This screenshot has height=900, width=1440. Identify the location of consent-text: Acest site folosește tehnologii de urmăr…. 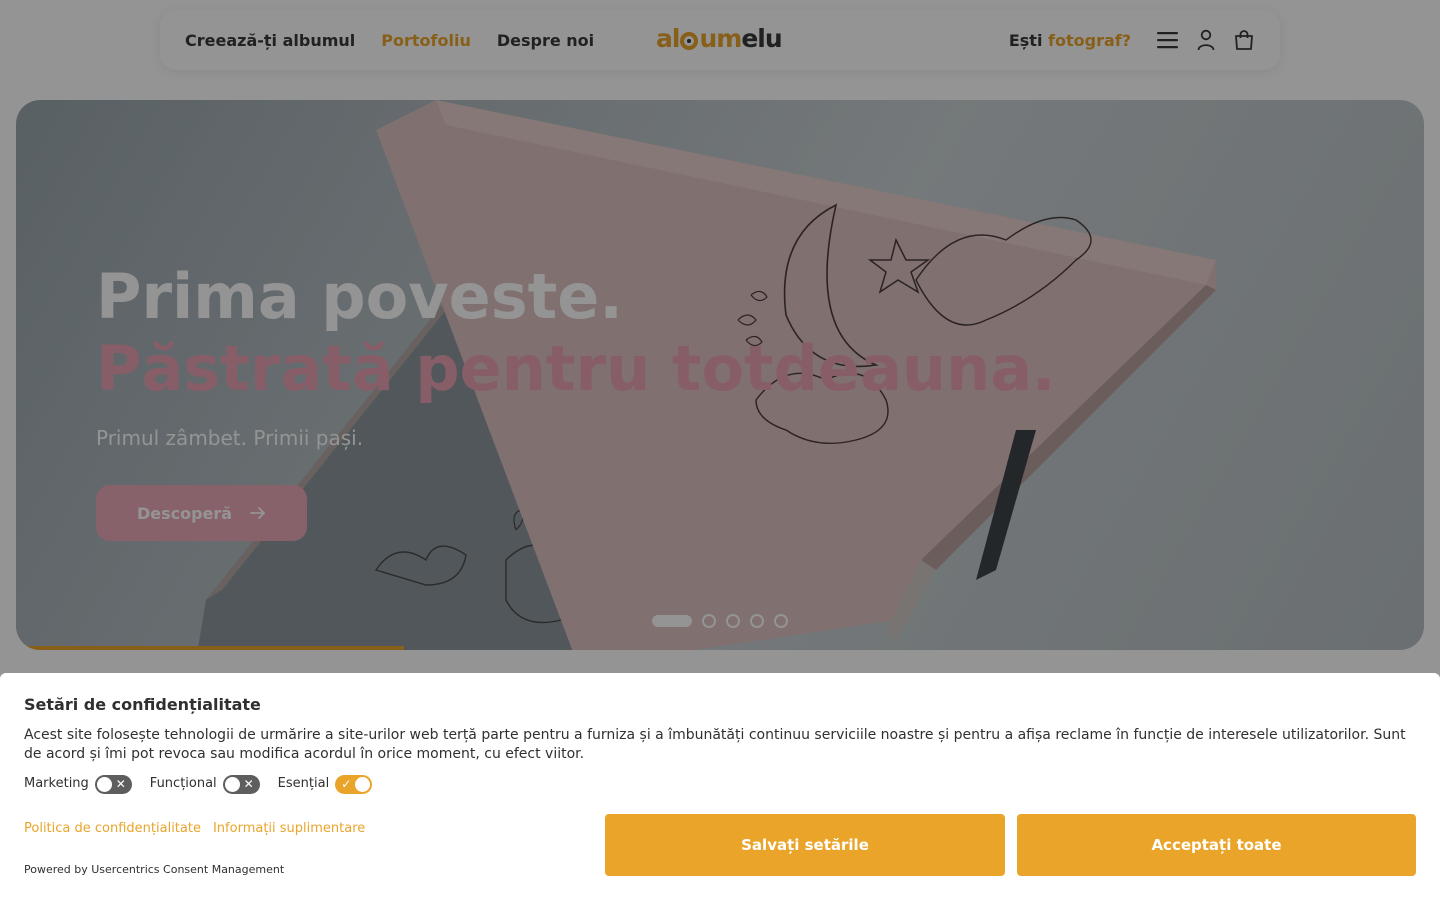
(715, 744).